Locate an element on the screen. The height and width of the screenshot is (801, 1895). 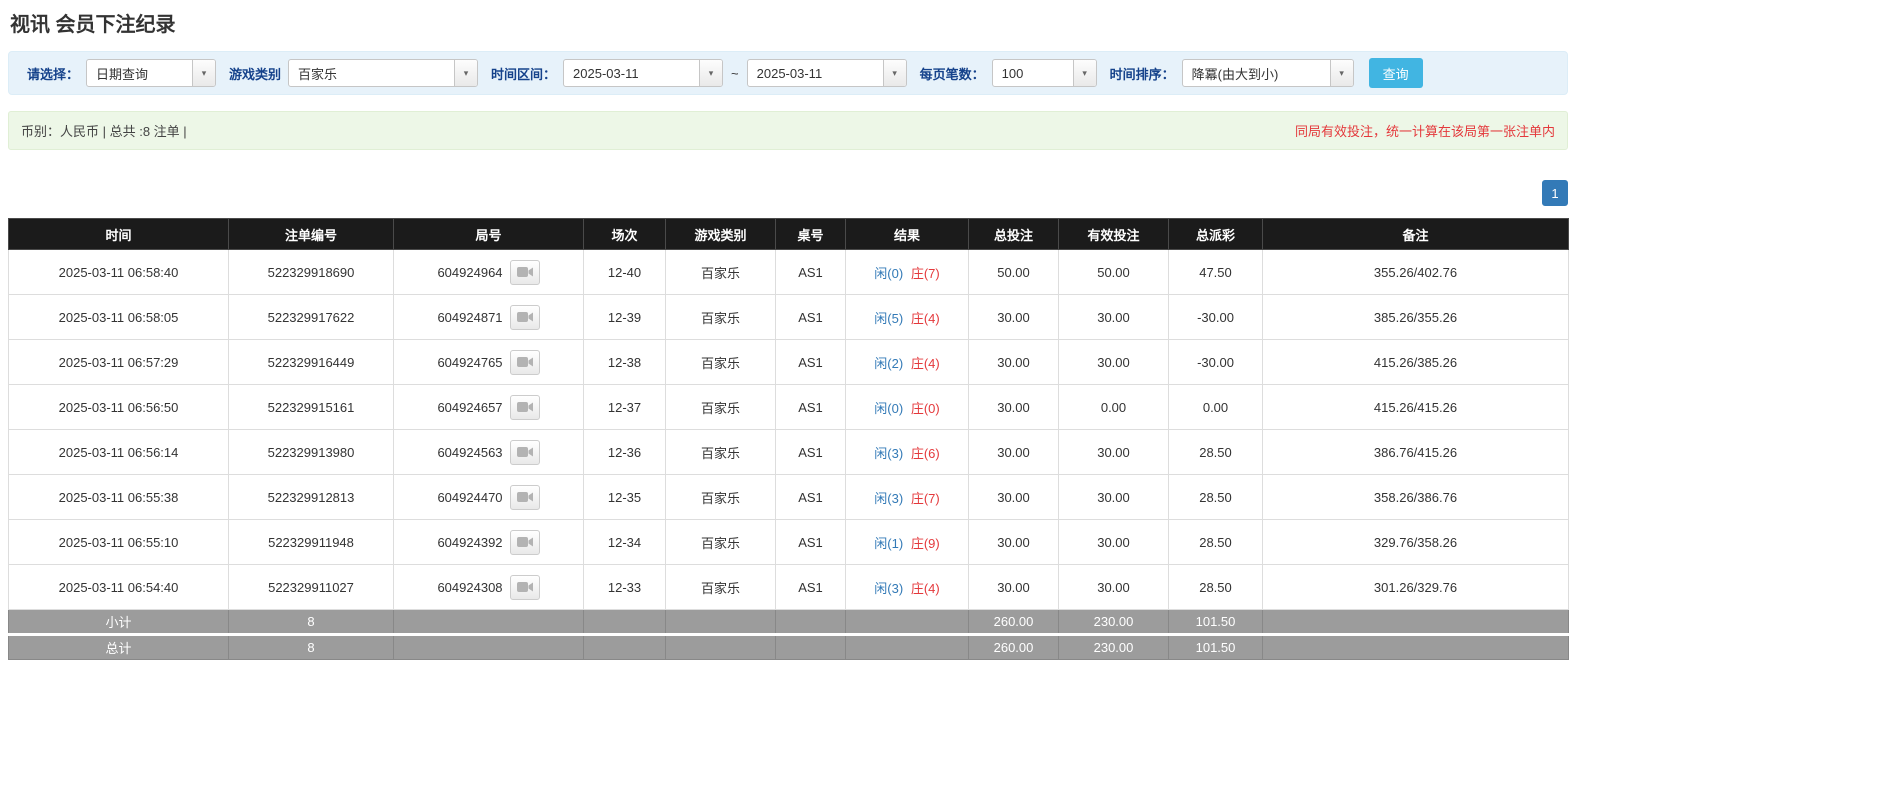
search-button: 查询 is located at coordinates (1395, 73).